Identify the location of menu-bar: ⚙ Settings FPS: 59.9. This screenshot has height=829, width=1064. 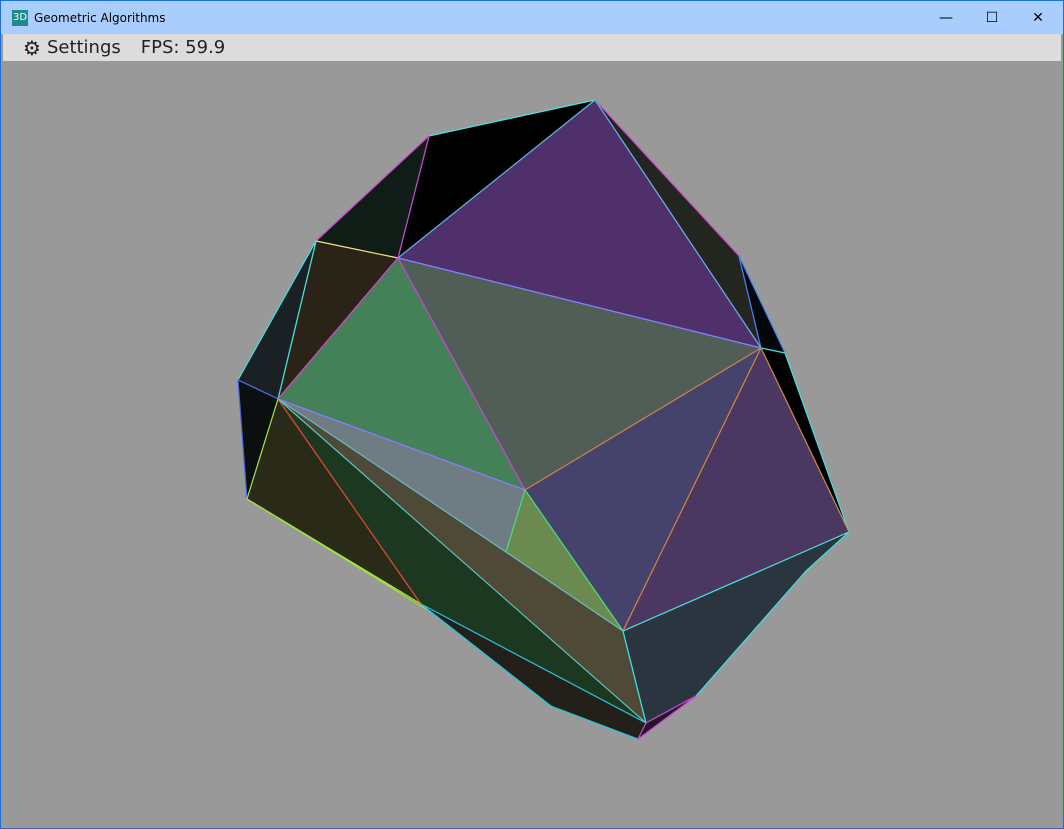
(532, 47).